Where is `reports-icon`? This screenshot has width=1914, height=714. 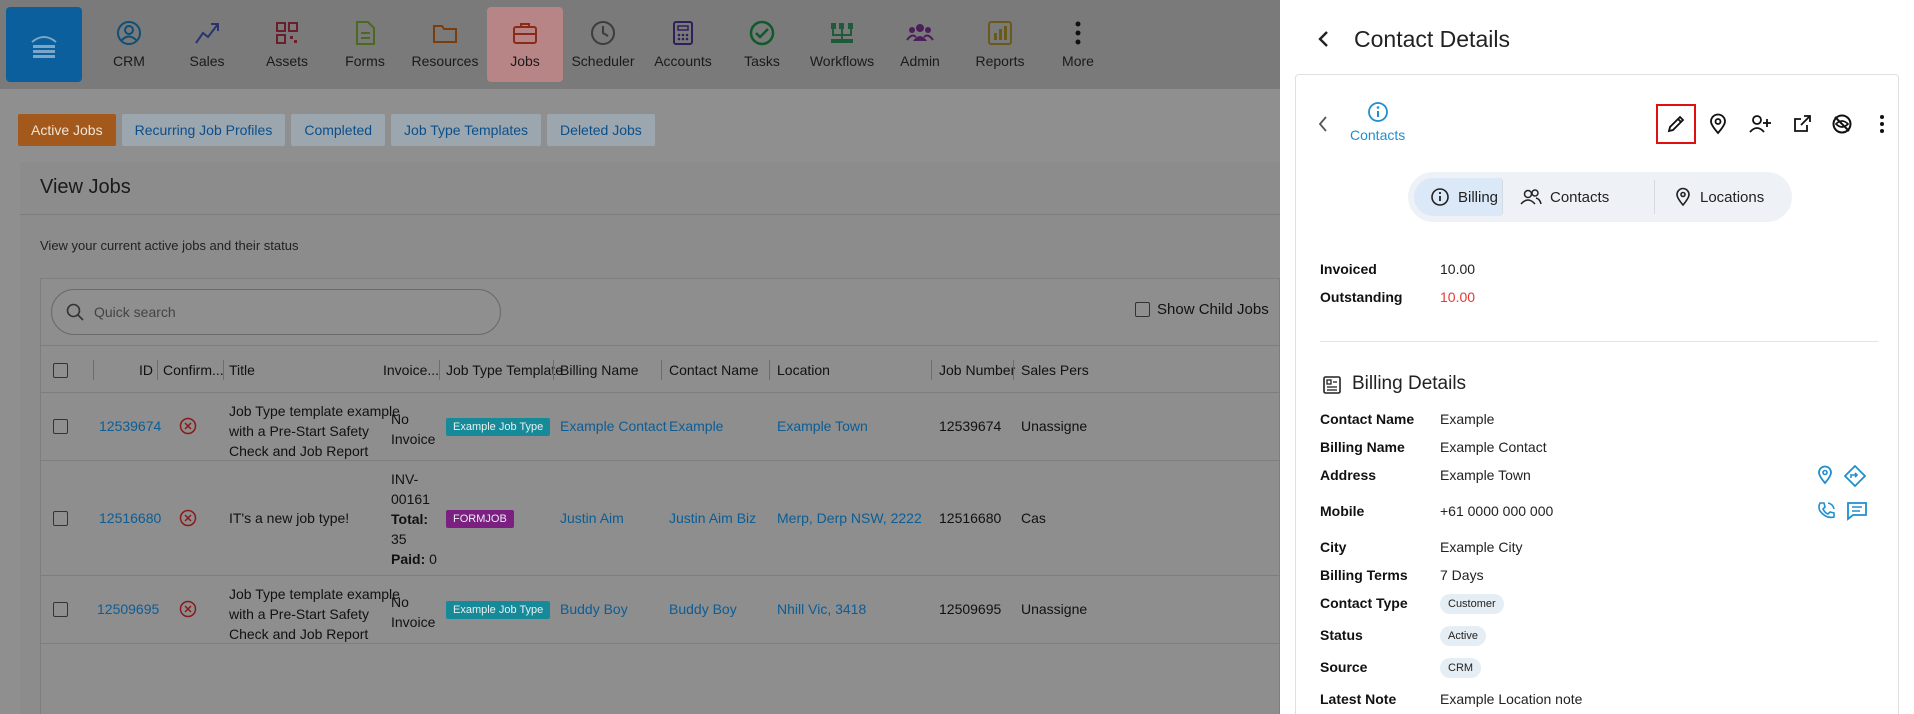
reports-icon is located at coordinates (1000, 33).